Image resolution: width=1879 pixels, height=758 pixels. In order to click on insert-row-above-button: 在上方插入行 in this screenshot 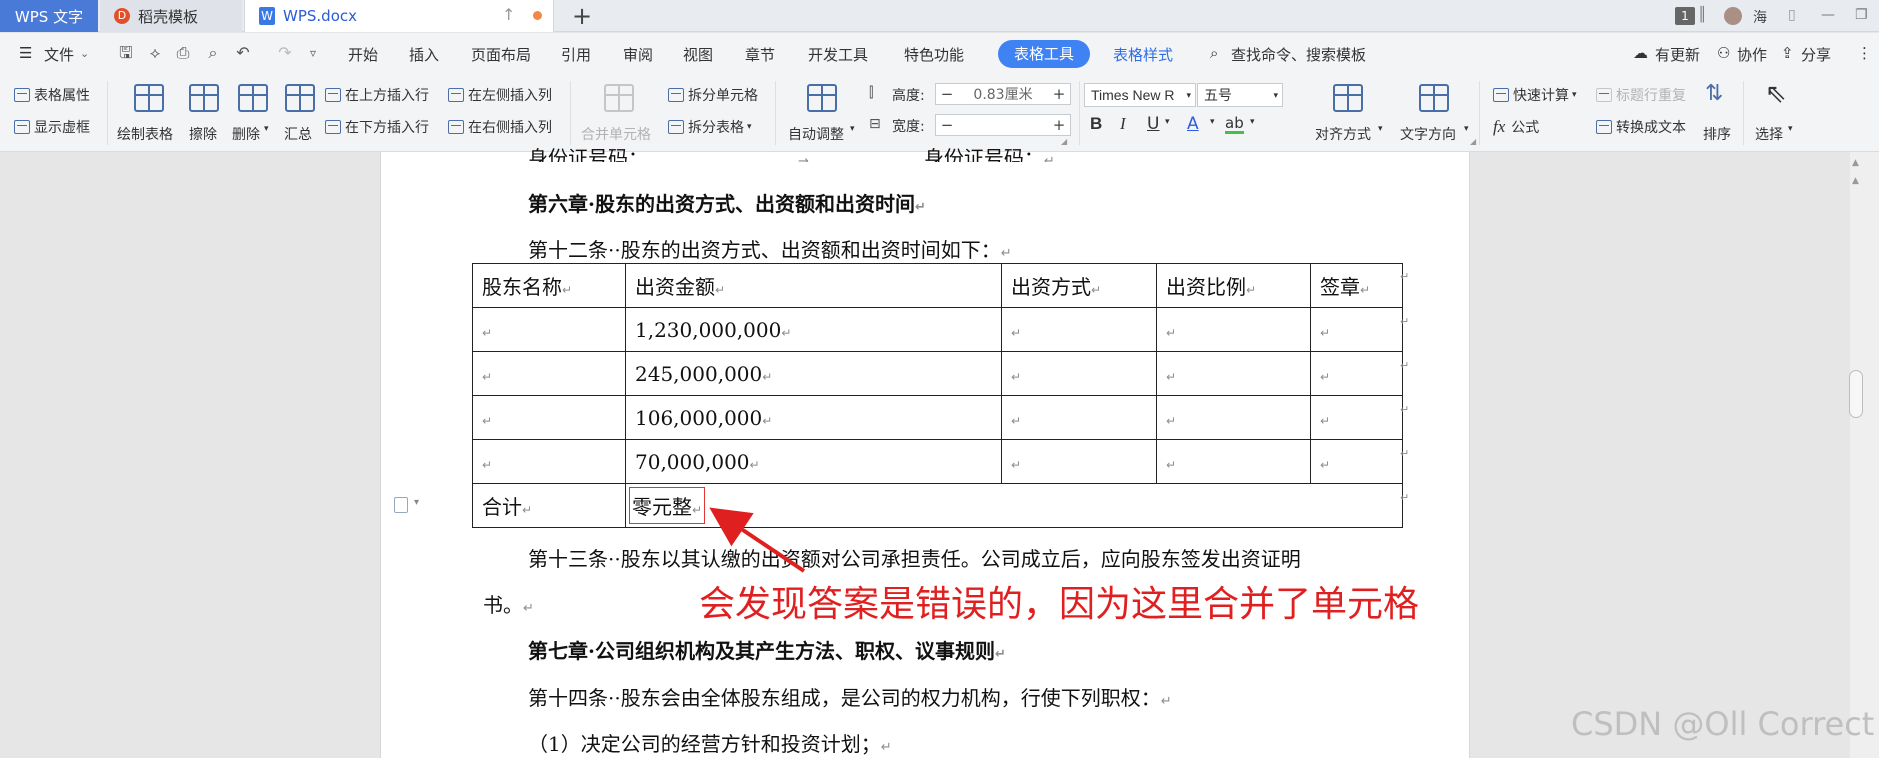, I will do `click(377, 95)`.